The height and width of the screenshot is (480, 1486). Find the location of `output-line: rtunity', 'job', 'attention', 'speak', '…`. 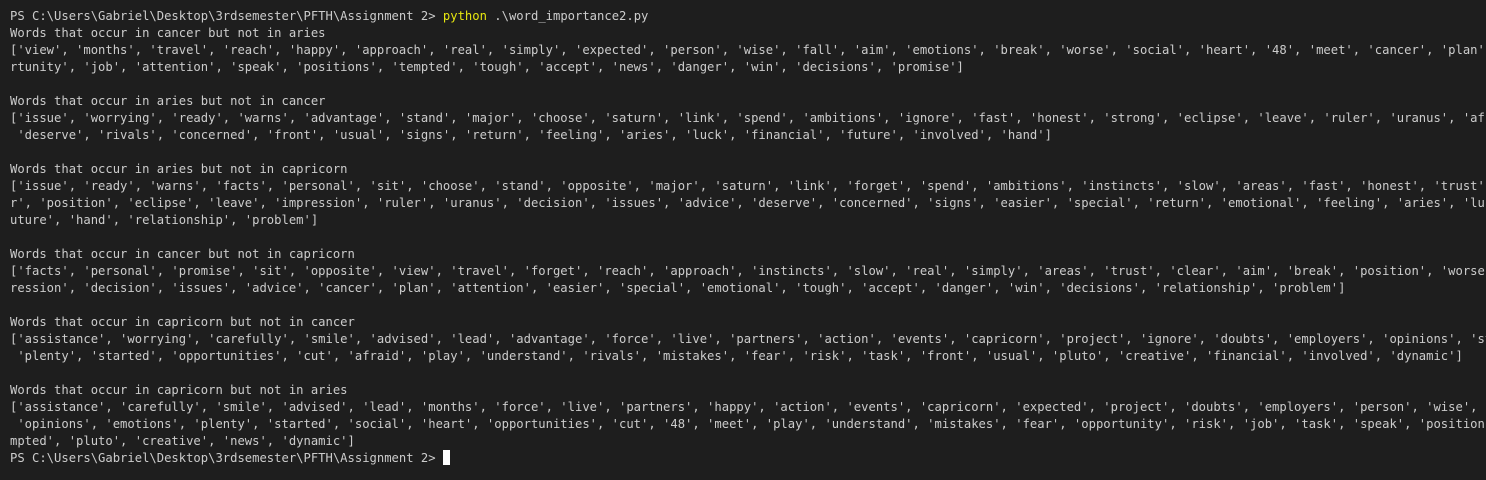

output-line: rtunity', 'job', 'attention', 'speak', '… is located at coordinates (487, 67).